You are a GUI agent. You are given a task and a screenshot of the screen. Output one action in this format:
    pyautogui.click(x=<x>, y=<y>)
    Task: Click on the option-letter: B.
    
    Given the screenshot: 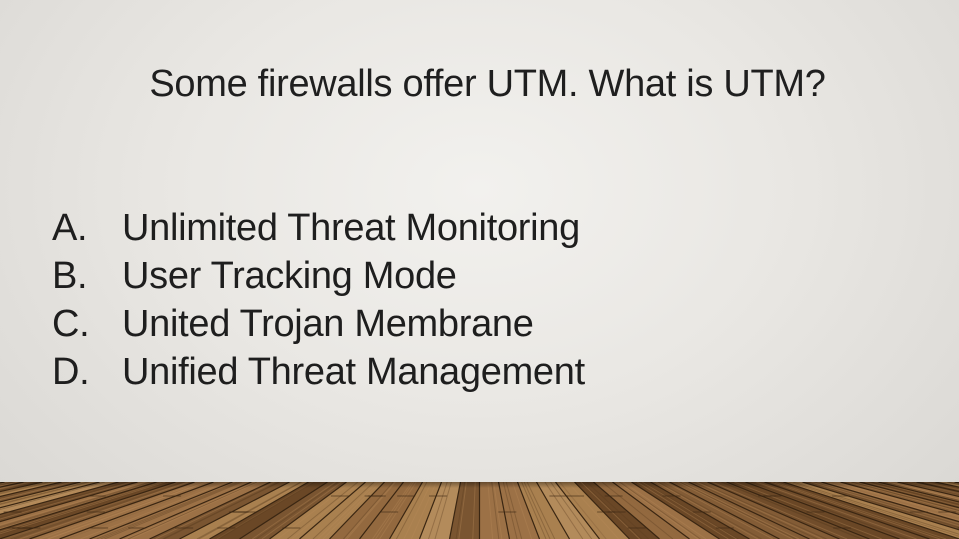 What is the action you would take?
    pyautogui.click(x=70, y=276)
    